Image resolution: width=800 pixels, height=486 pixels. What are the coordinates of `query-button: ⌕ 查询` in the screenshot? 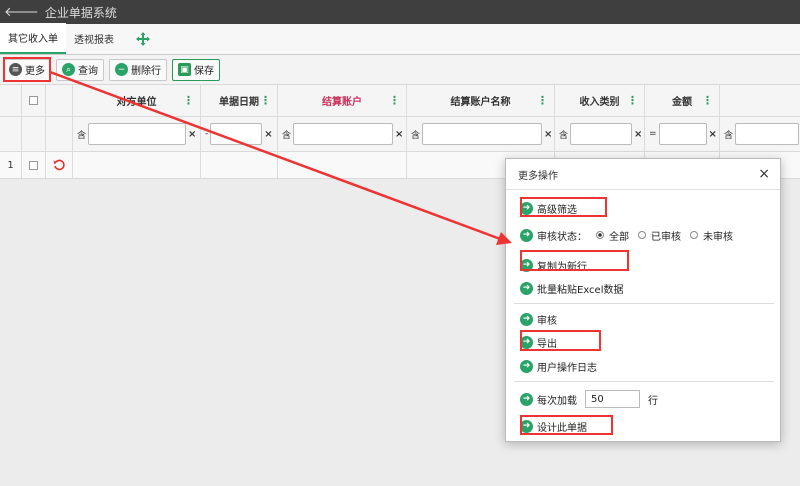 It's located at (80, 69).